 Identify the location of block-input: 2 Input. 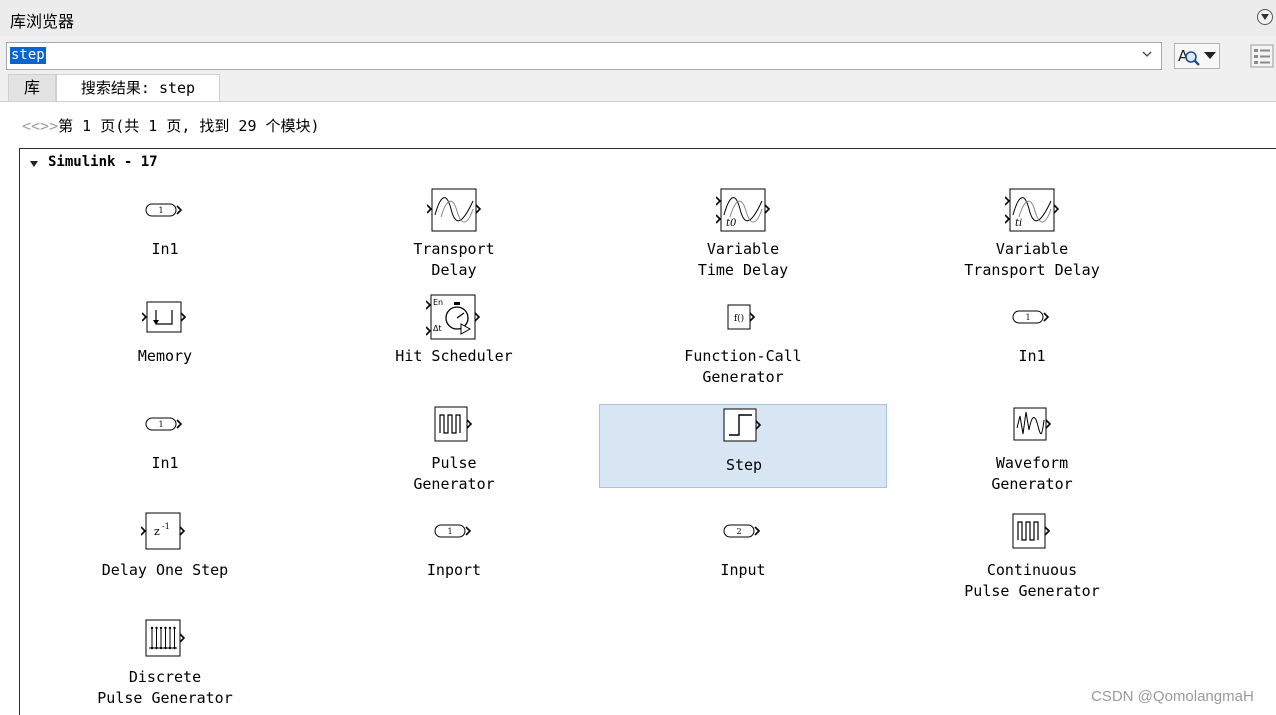
(743, 549).